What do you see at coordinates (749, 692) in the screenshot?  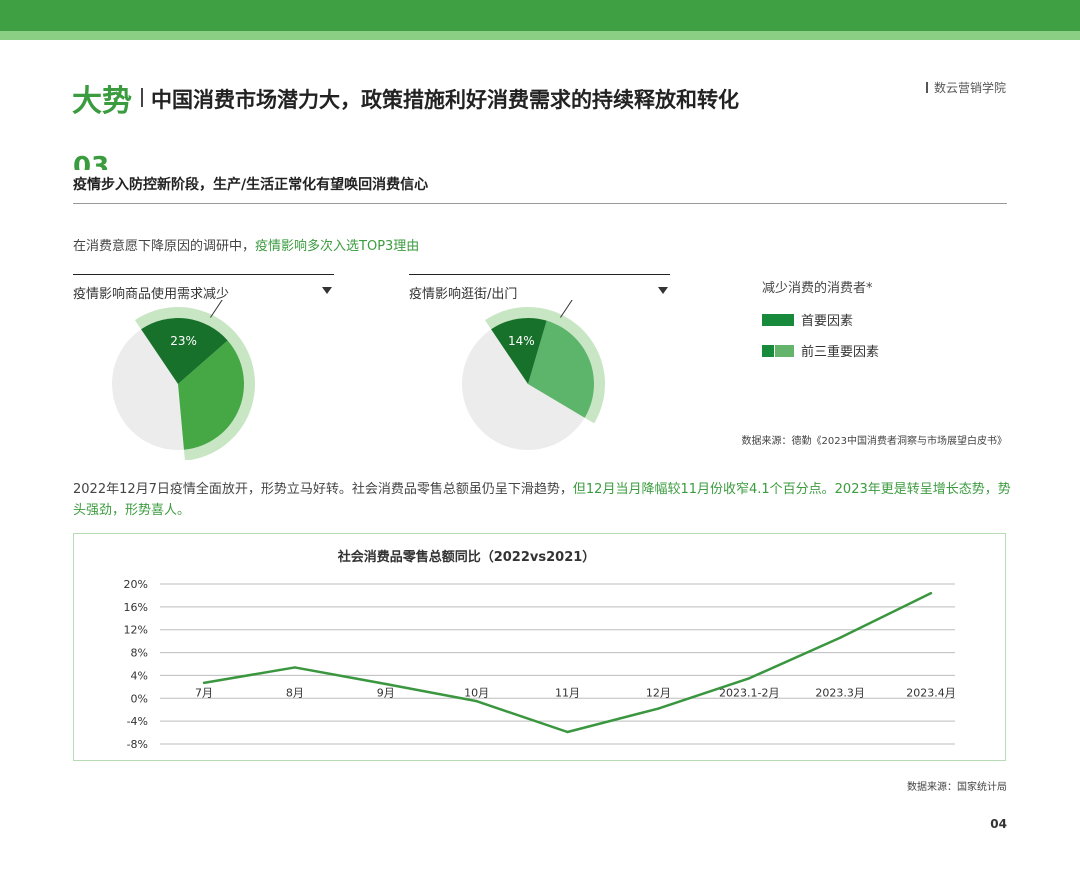 I see `x-tick-label: 2023.1-2月` at bounding box center [749, 692].